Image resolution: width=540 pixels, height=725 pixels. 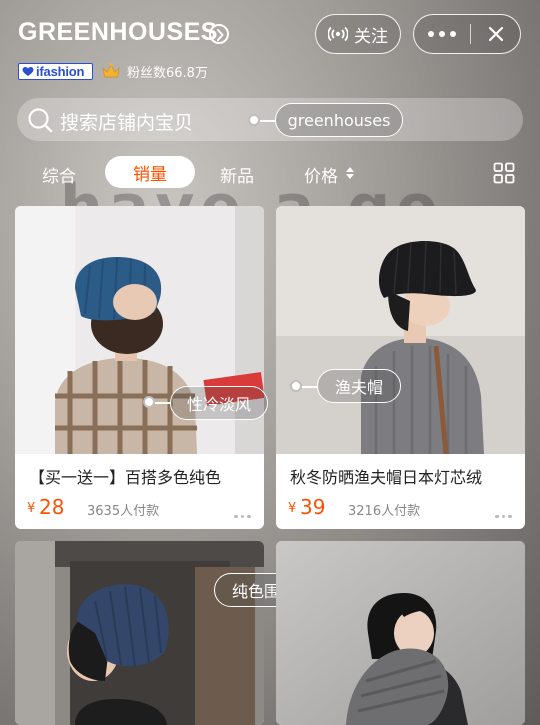 I want to click on product-price: 39, so click(x=313, y=507).